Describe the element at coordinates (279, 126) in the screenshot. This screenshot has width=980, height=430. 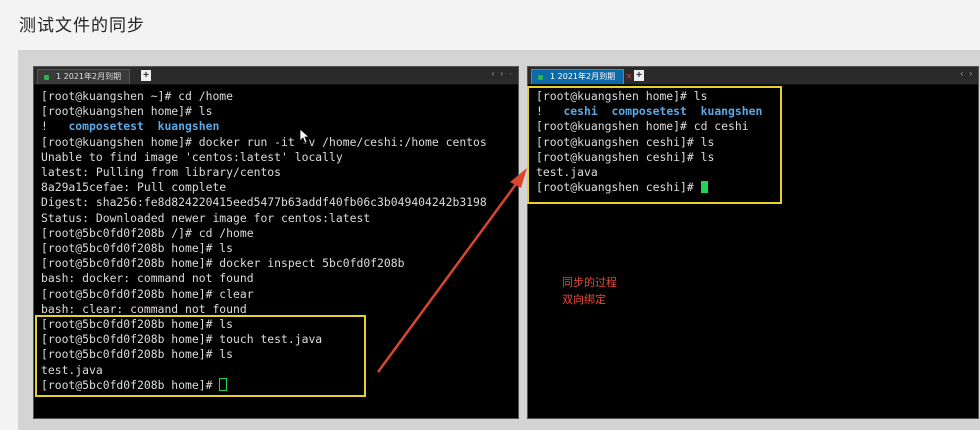
I see `terminal-line: ! composetest kuangshen` at that location.